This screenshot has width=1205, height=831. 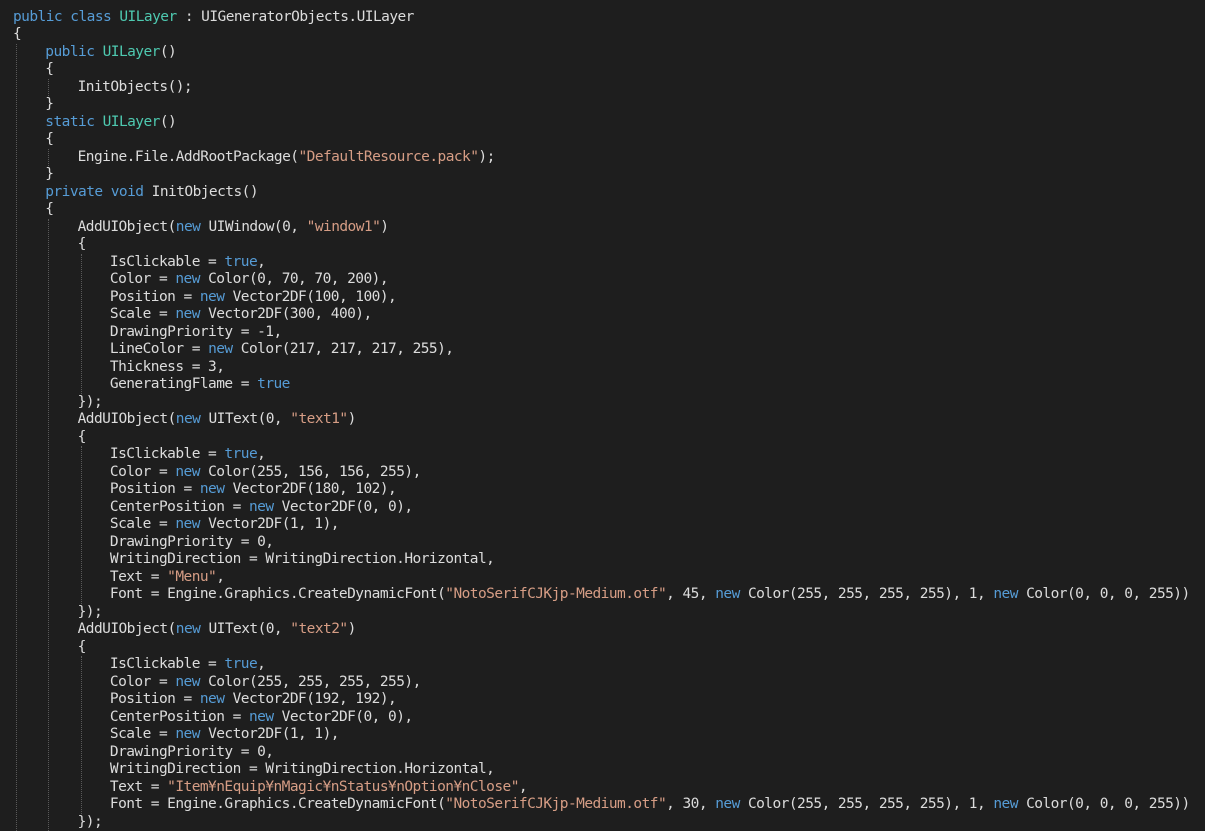 I want to click on code-line: Position = new Vector2DF(100, 100),, so click(x=253, y=298).